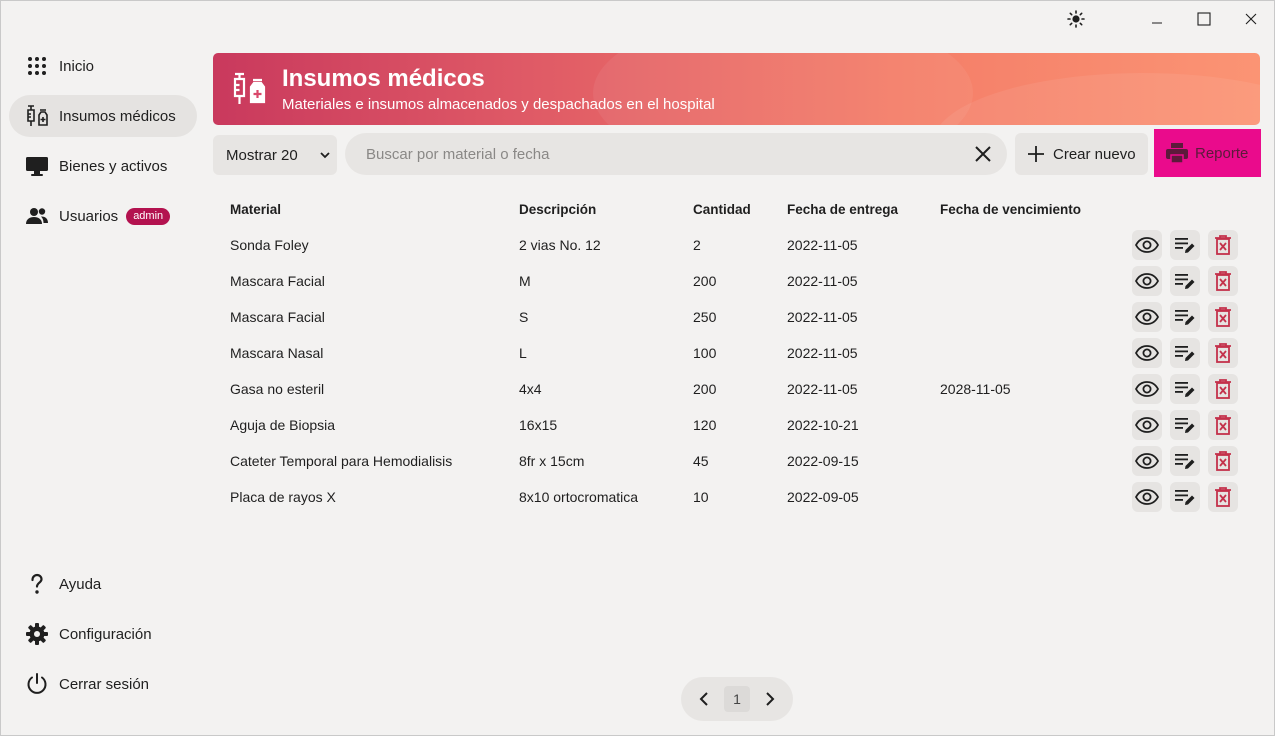  What do you see at coordinates (80, 584) in the screenshot?
I see `sidebar-item-label: Ayuda` at bounding box center [80, 584].